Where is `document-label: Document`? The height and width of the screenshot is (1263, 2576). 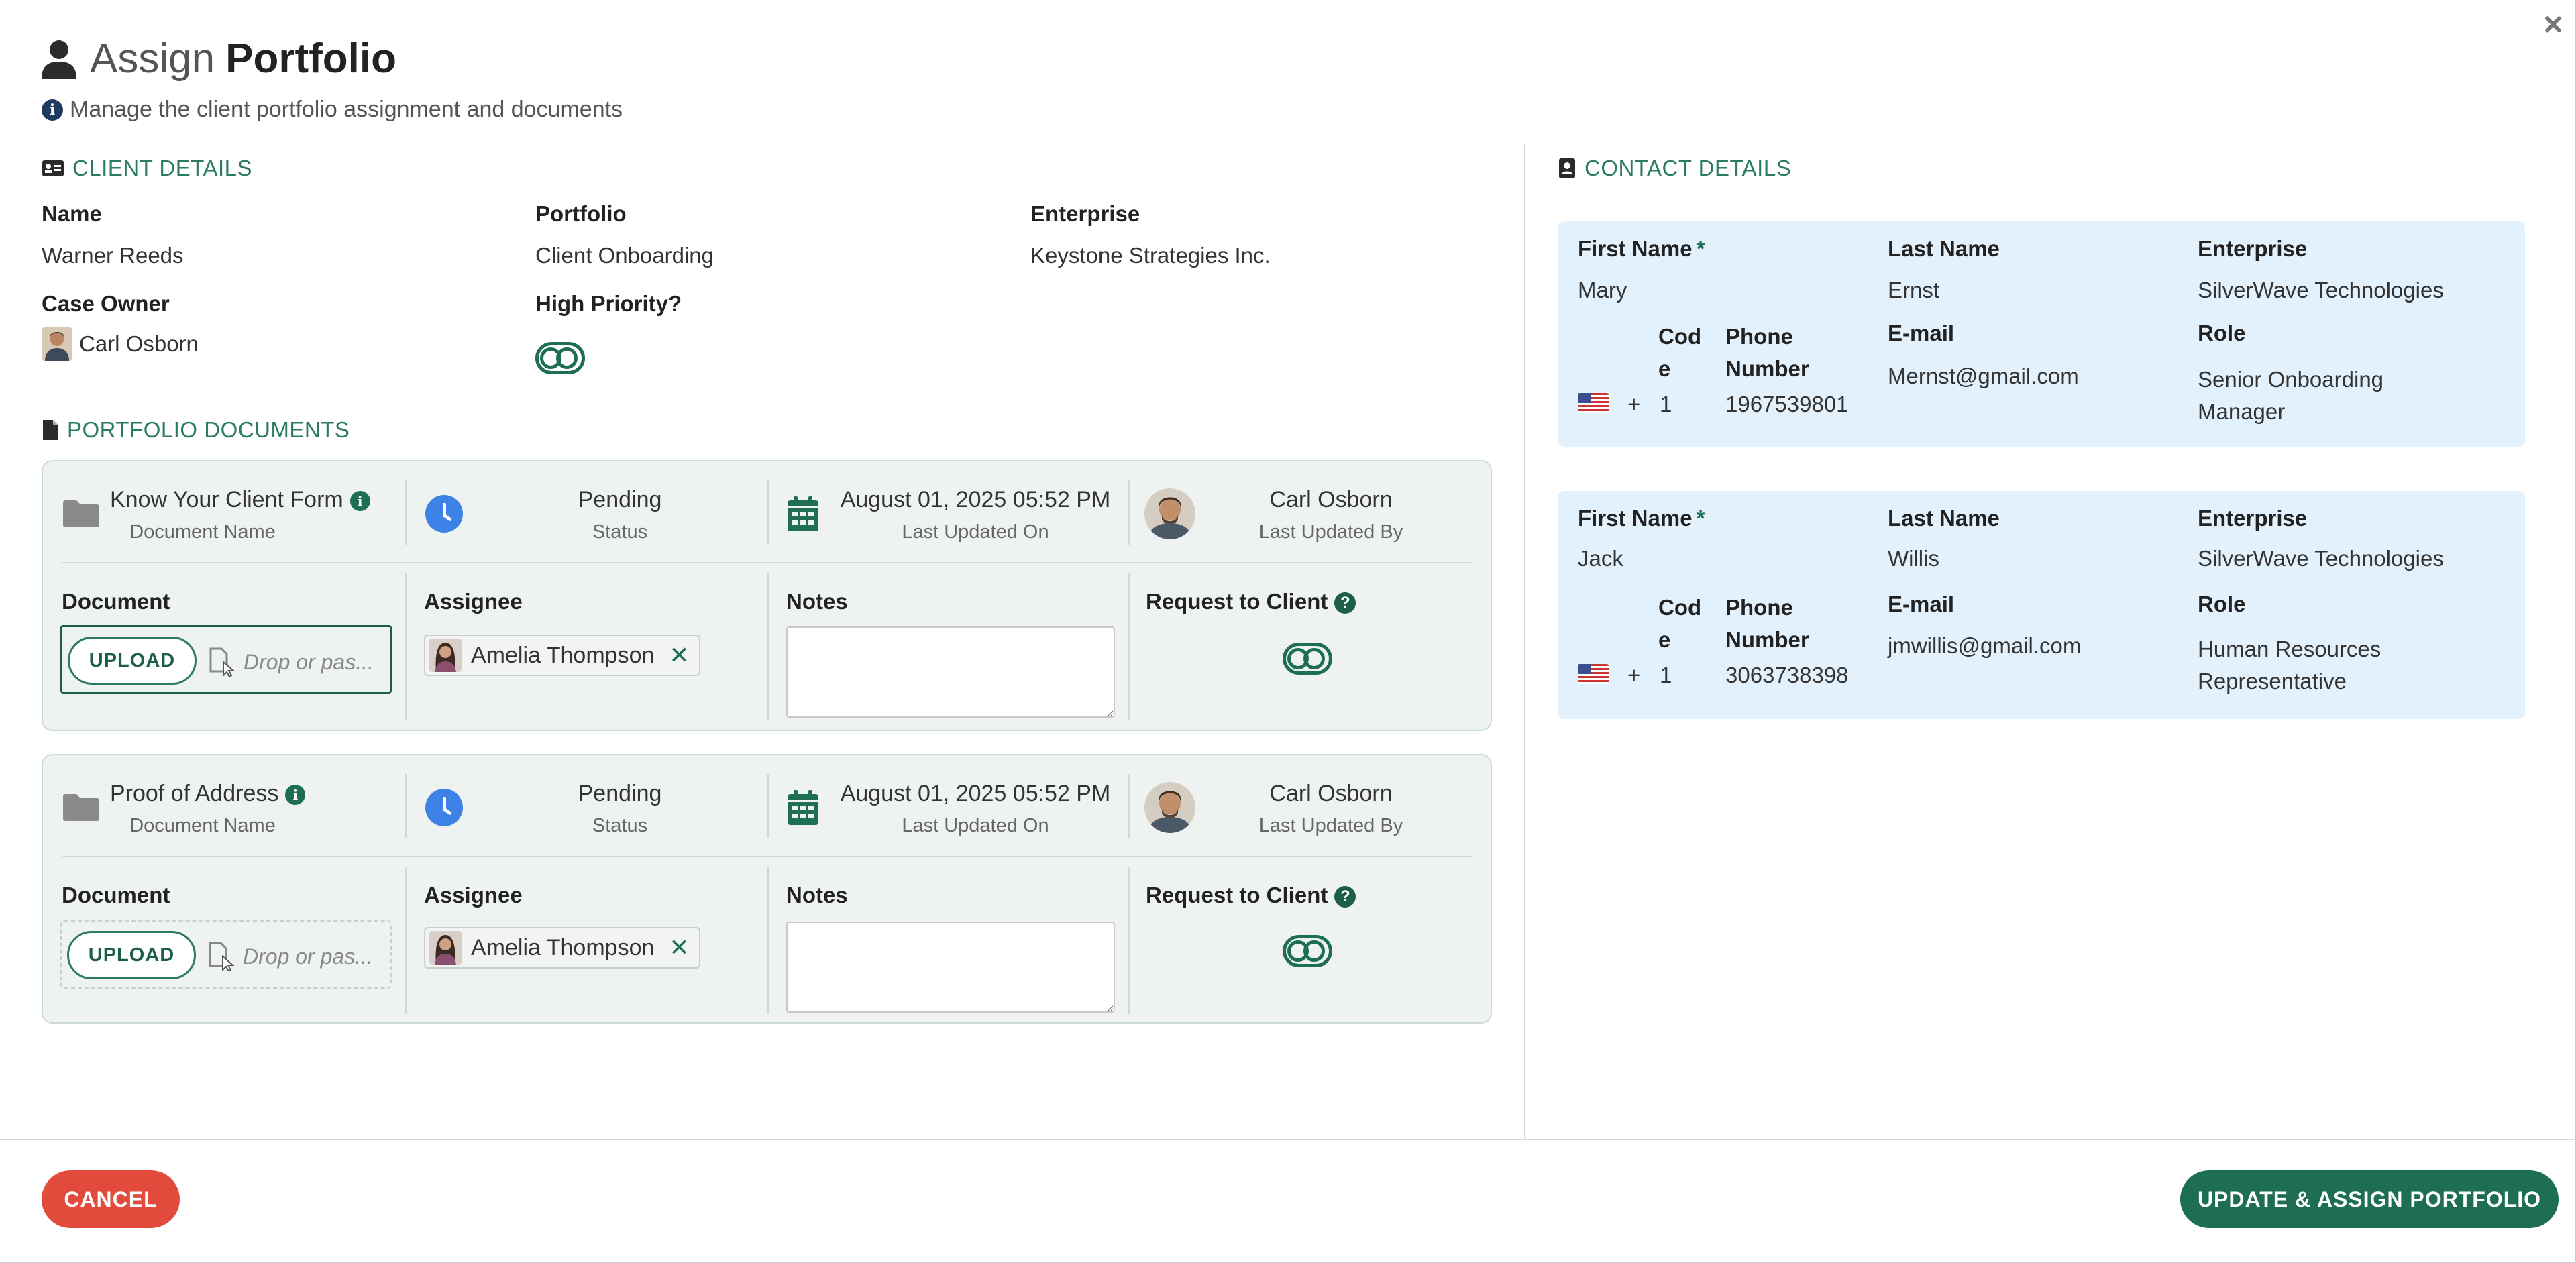 document-label: Document is located at coordinates (116, 895).